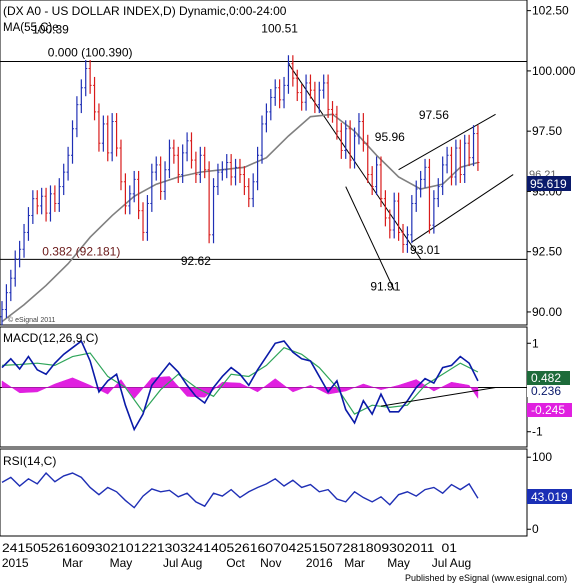 The height and width of the screenshot is (586, 582). What do you see at coordinates (548, 184) in the screenshot?
I see `price-value-badge: 95.619` at bounding box center [548, 184].